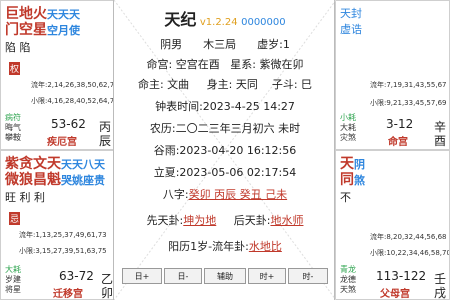  I want to click on main-stars-text: 巨地火, so click(26, 14).